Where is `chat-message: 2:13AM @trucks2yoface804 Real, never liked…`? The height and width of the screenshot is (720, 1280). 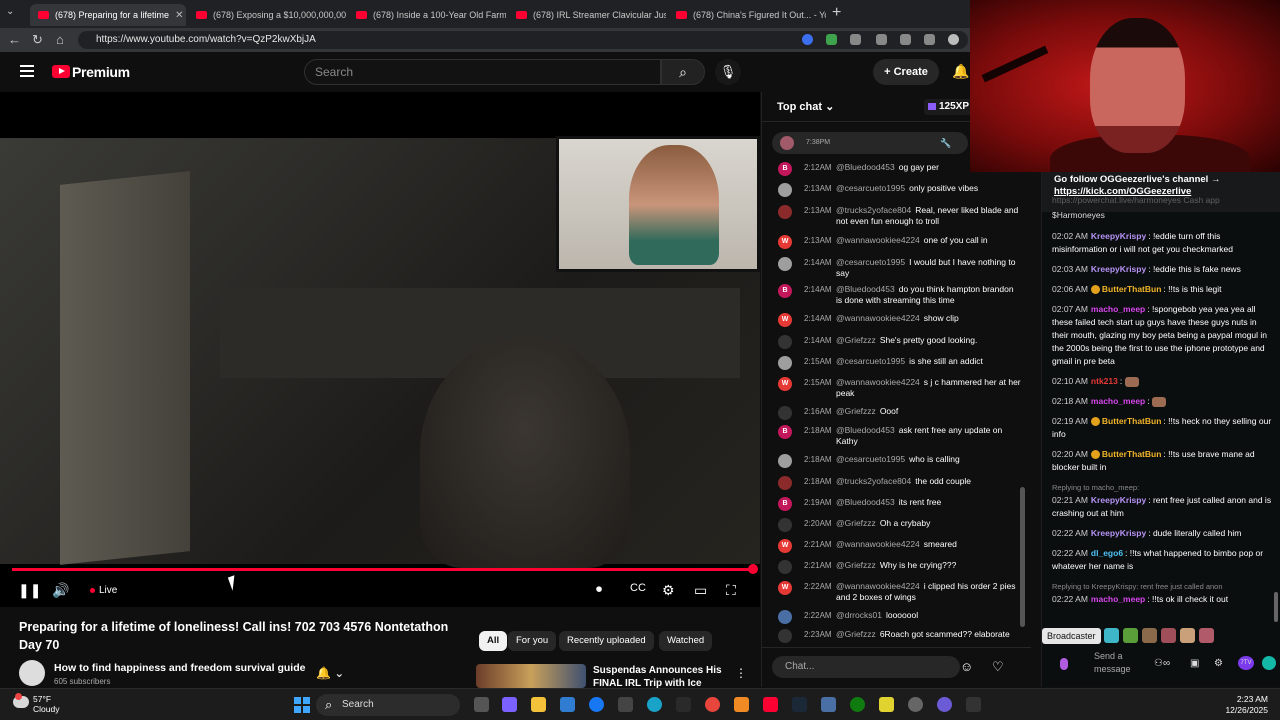 chat-message: 2:13AM @trucks2yoface804 Real, never liked… is located at coordinates (900, 220).